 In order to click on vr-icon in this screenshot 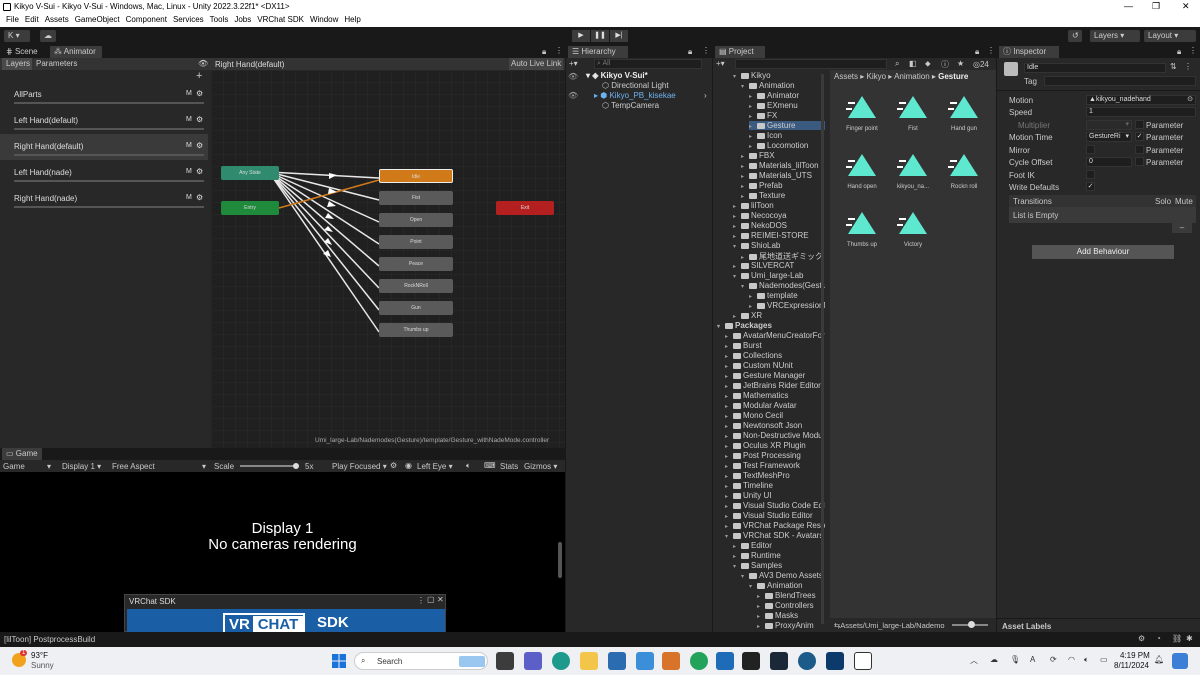, I will do `click(863, 661)`.